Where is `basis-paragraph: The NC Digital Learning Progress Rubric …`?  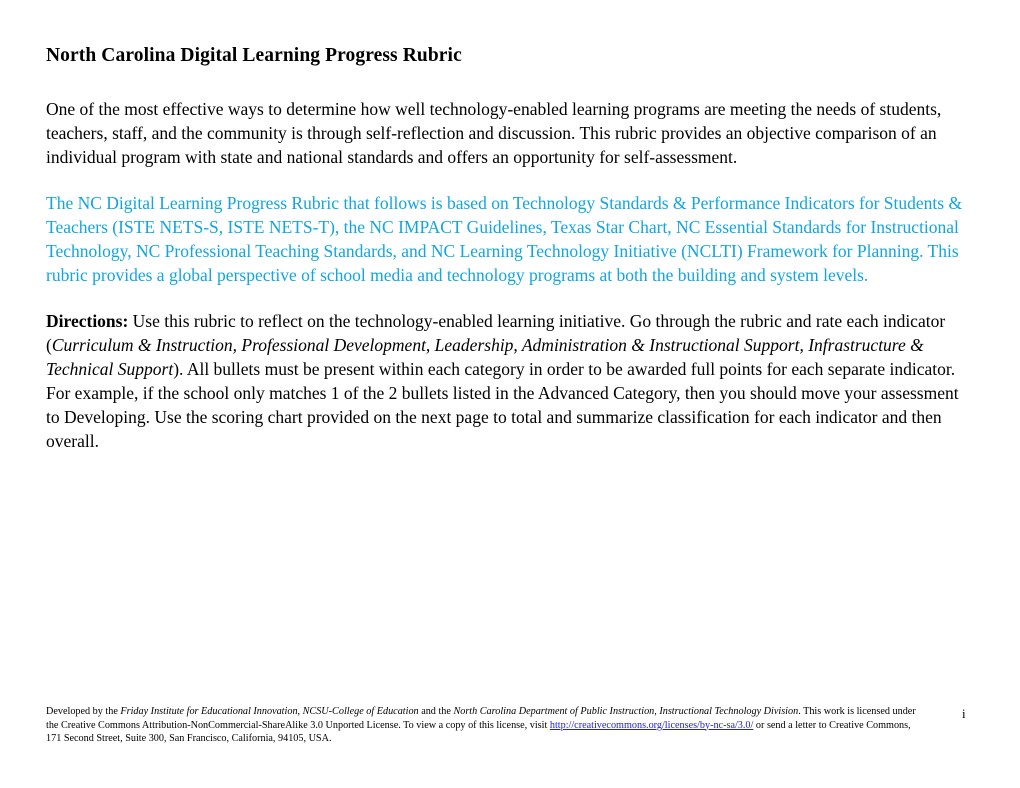 basis-paragraph: The NC Digital Learning Progress Rubric … is located at coordinates (504, 238).